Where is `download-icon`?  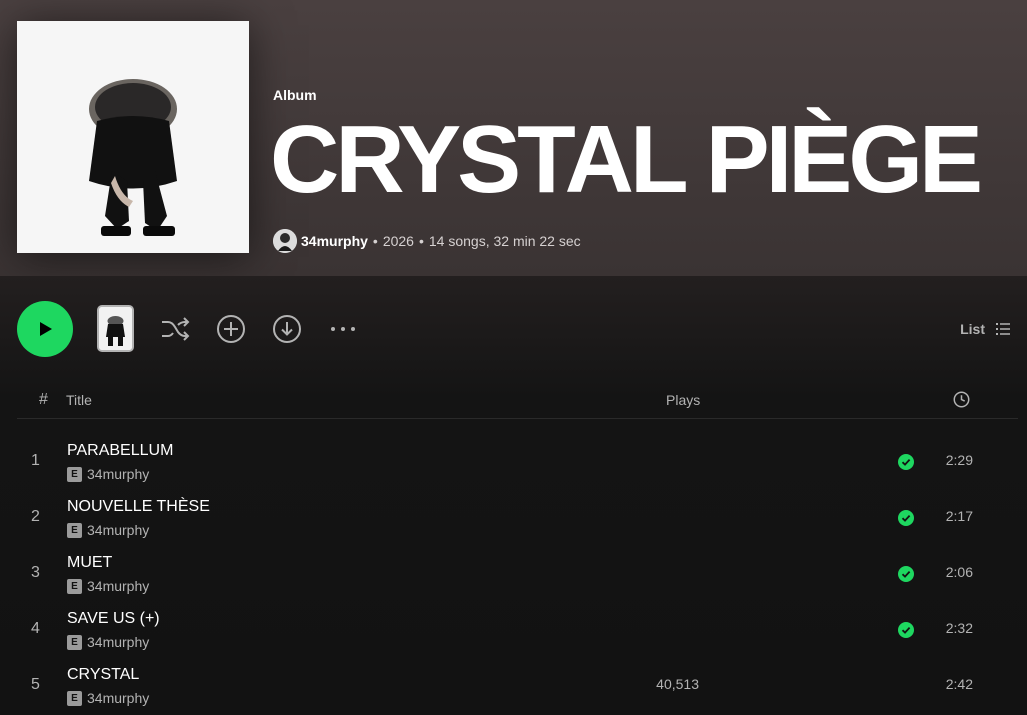
download-icon is located at coordinates (287, 329).